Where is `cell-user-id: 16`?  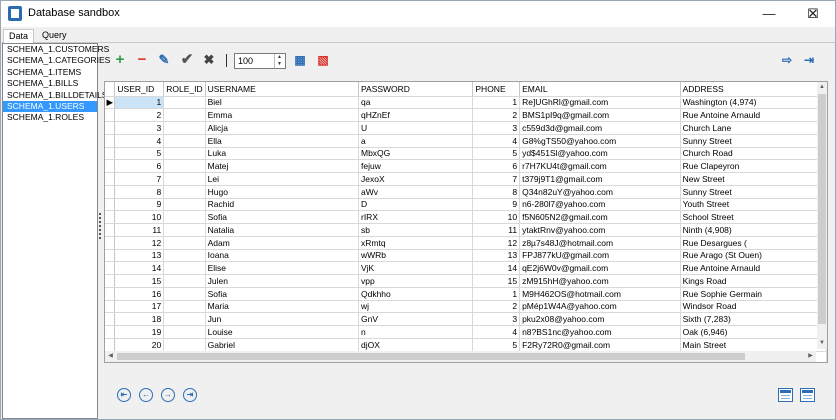 cell-user-id: 16 is located at coordinates (139, 294).